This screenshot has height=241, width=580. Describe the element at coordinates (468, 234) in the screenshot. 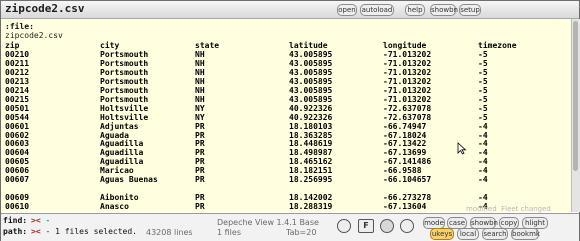

I see `local-button: local` at that location.